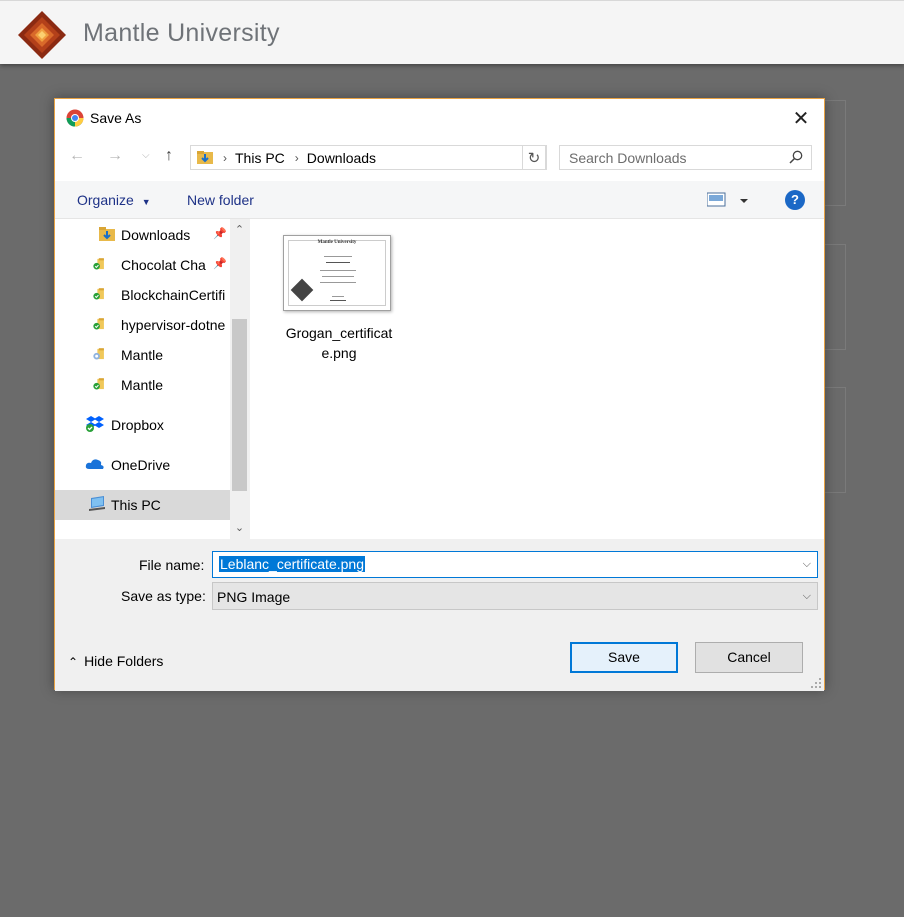 The width and height of the screenshot is (904, 917). What do you see at coordinates (75, 118) in the screenshot?
I see `chrome-icon` at bounding box center [75, 118].